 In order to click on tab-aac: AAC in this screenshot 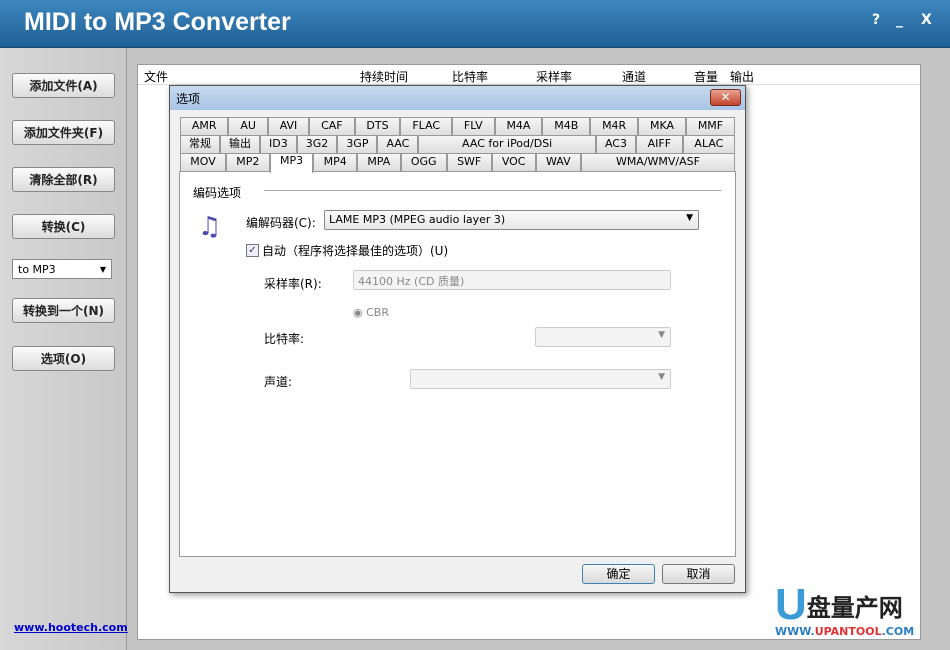, I will do `click(398, 144)`.